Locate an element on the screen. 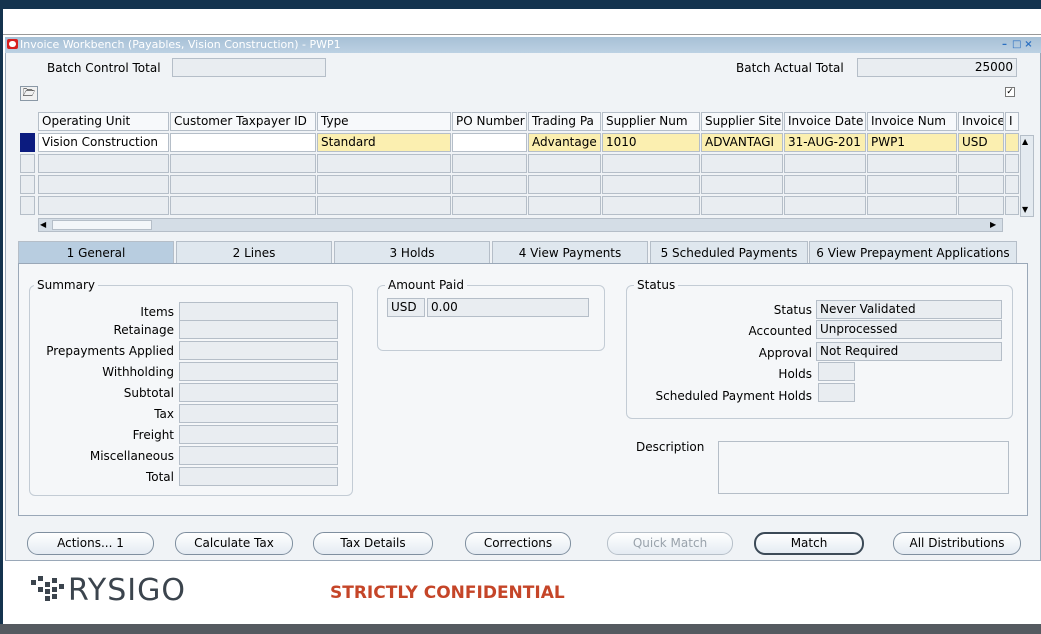 The image size is (1041, 634). match-button: Match is located at coordinates (809, 543).